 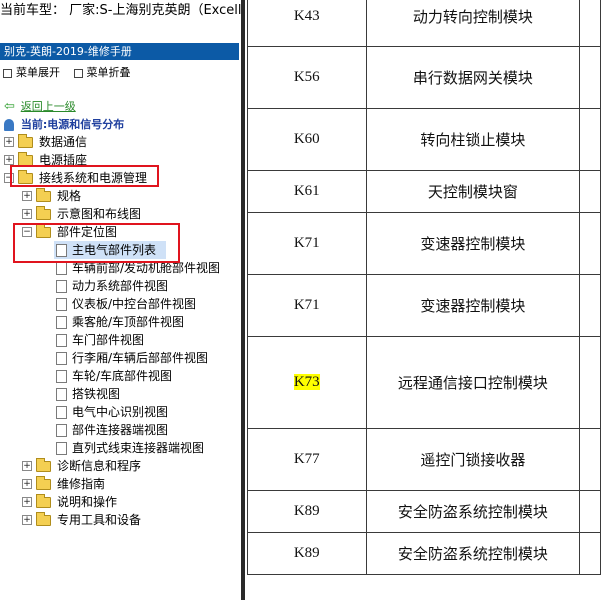 I want to click on part-code-cell: K60, so click(x=307, y=139).